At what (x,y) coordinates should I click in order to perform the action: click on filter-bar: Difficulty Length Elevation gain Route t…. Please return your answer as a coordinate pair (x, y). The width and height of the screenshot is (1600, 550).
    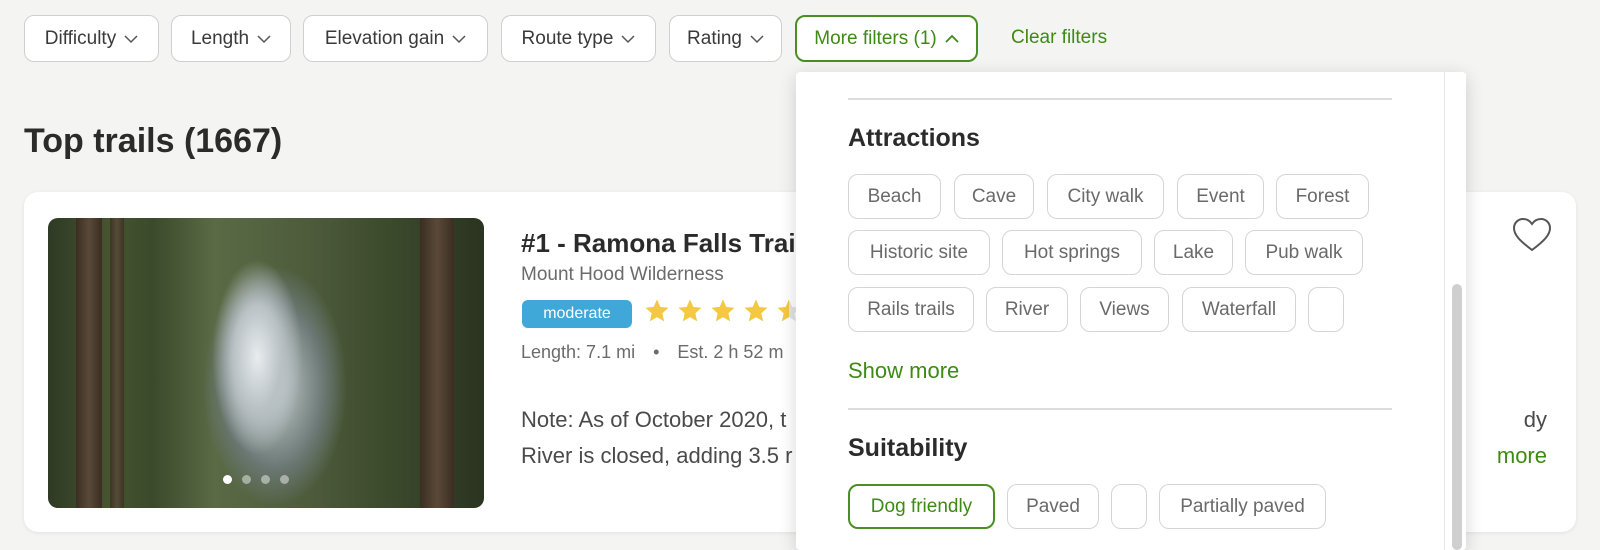
    Looking at the image, I should click on (800, 40).